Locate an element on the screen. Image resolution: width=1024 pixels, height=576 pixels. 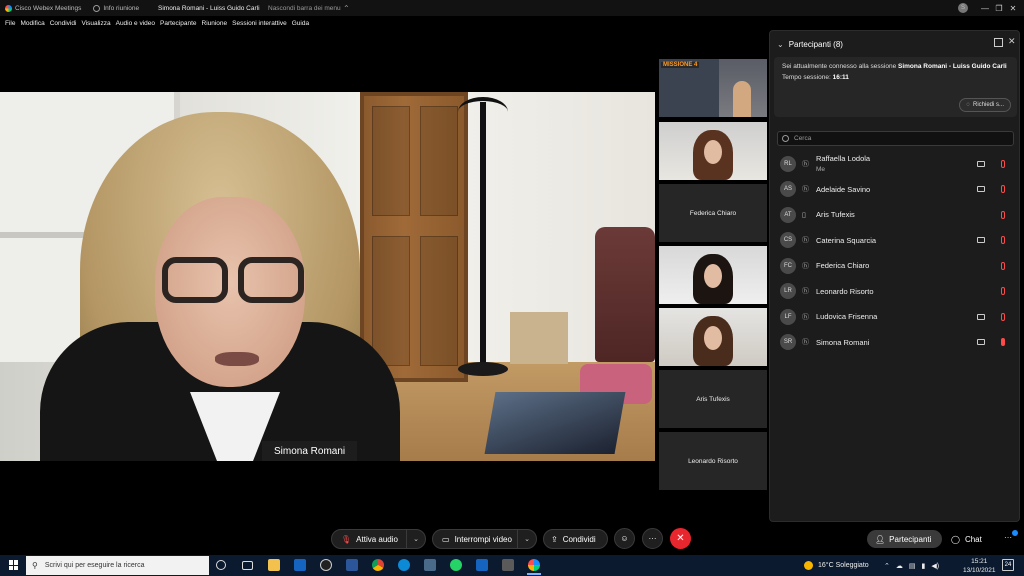
tray-chevron-up-icon: ⌃ is located at coordinates (887, 566).